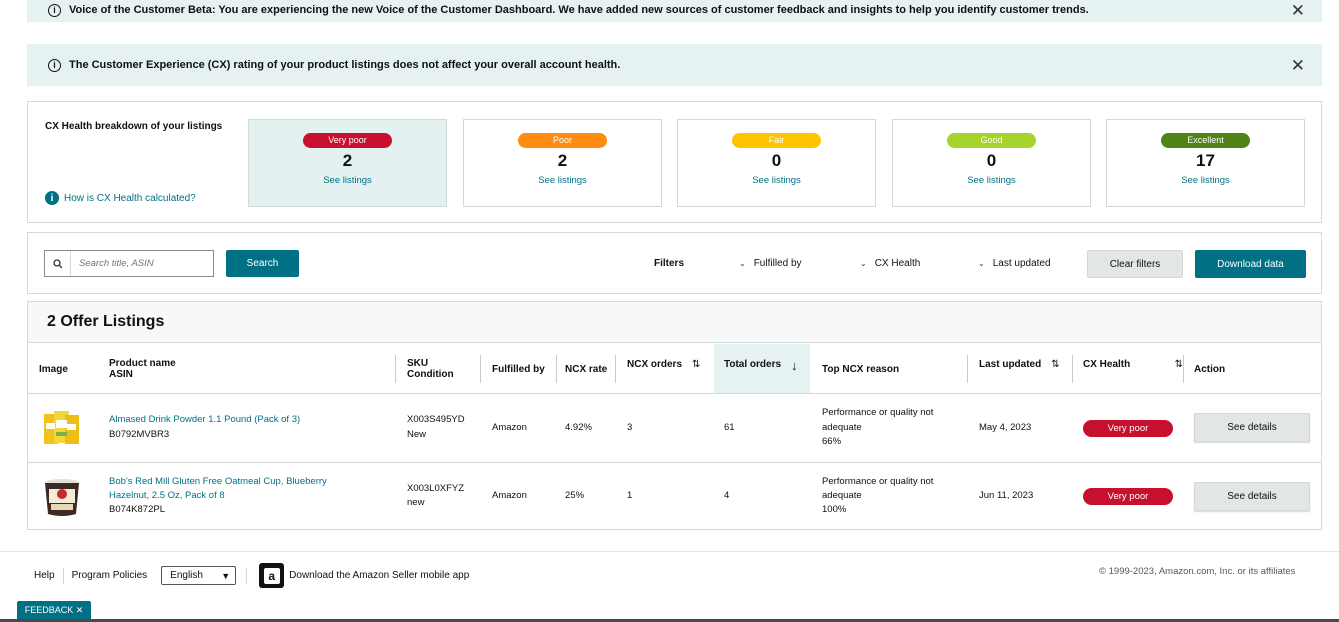 Image resolution: width=1339 pixels, height=622 pixels. I want to click on sku: X003S495YD, so click(436, 419).